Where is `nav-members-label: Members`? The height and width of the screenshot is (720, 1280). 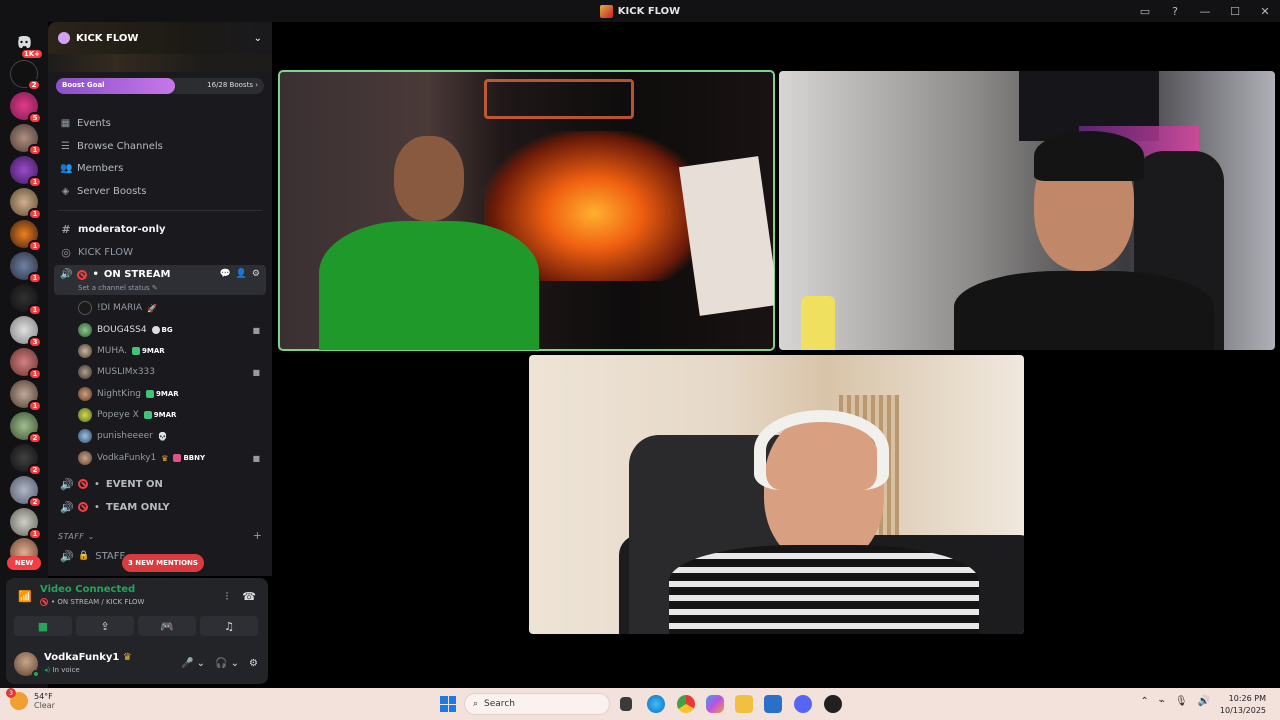 nav-members-label: Members is located at coordinates (100, 168).